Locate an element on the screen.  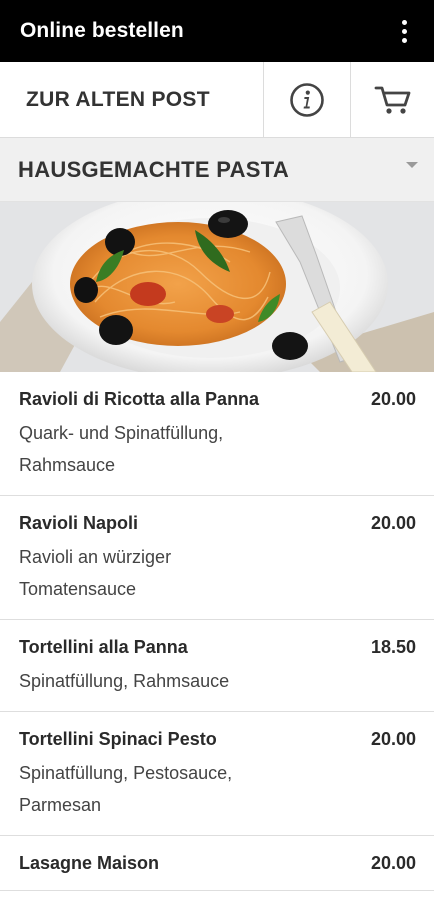
info-icon is located at coordinates (307, 99).